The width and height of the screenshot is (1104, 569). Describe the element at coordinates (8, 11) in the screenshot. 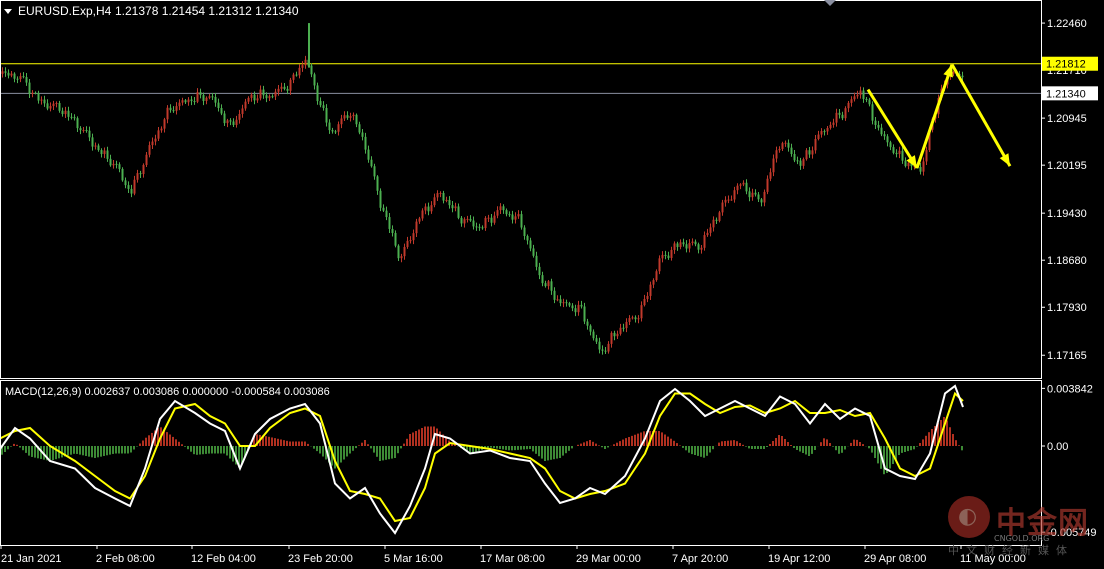

I see `triangle-down-icon` at that location.